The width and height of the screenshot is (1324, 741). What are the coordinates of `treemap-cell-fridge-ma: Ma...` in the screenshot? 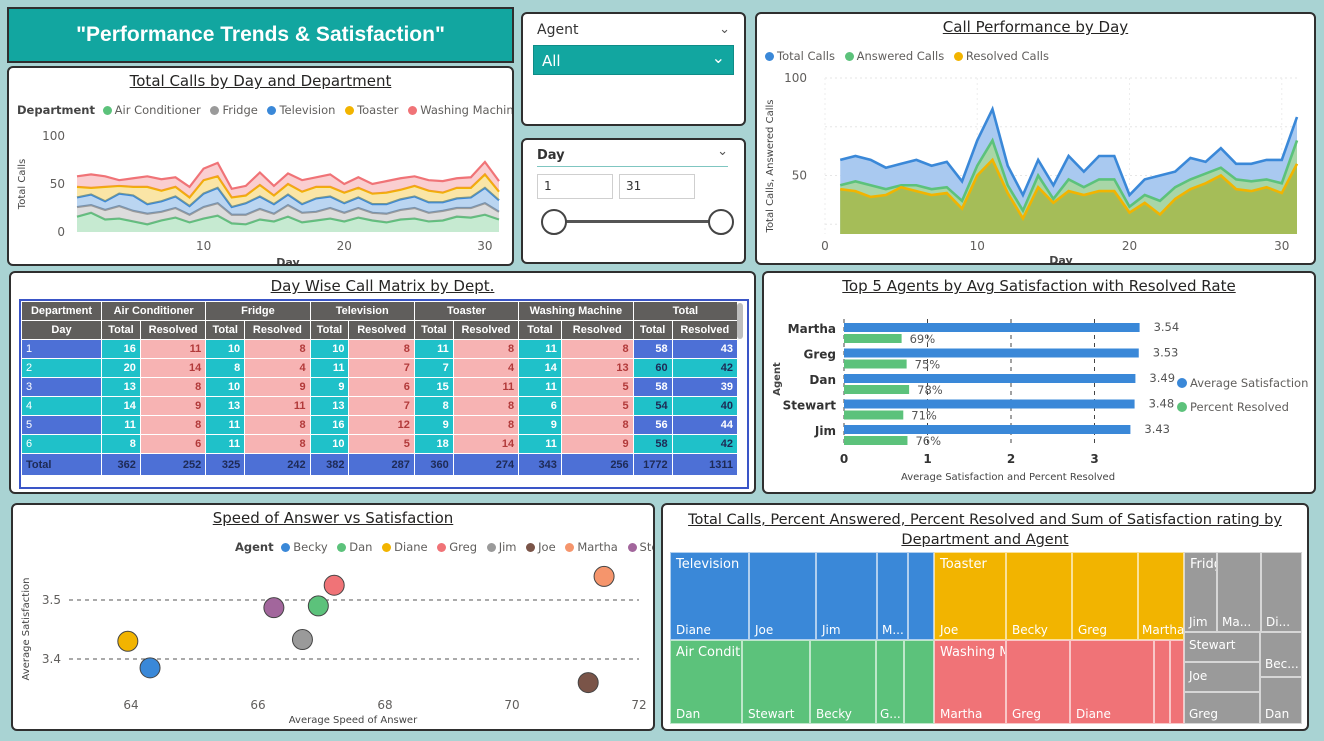 It's located at (1239, 592).